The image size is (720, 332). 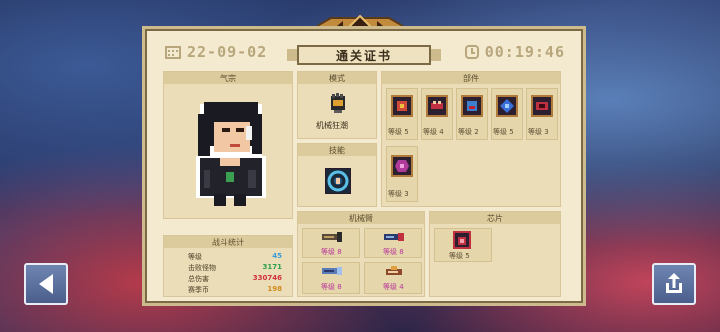 I want to click on battle-stats-panel: 战斗统计 等级 45 击败怪物 3171 总伤害 330746 赛季币 198, so click(x=228, y=266).